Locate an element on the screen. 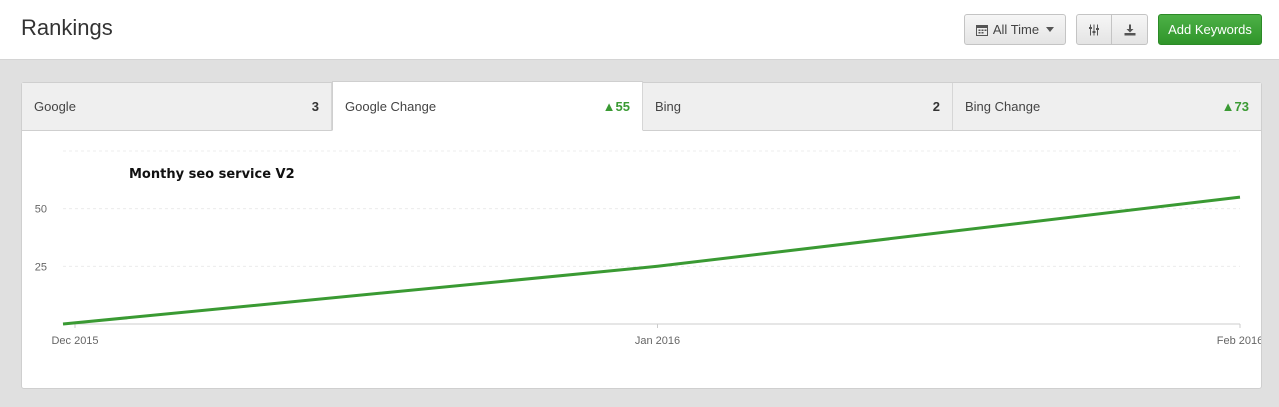  y-tick-label: 25 is located at coordinates (41, 267).